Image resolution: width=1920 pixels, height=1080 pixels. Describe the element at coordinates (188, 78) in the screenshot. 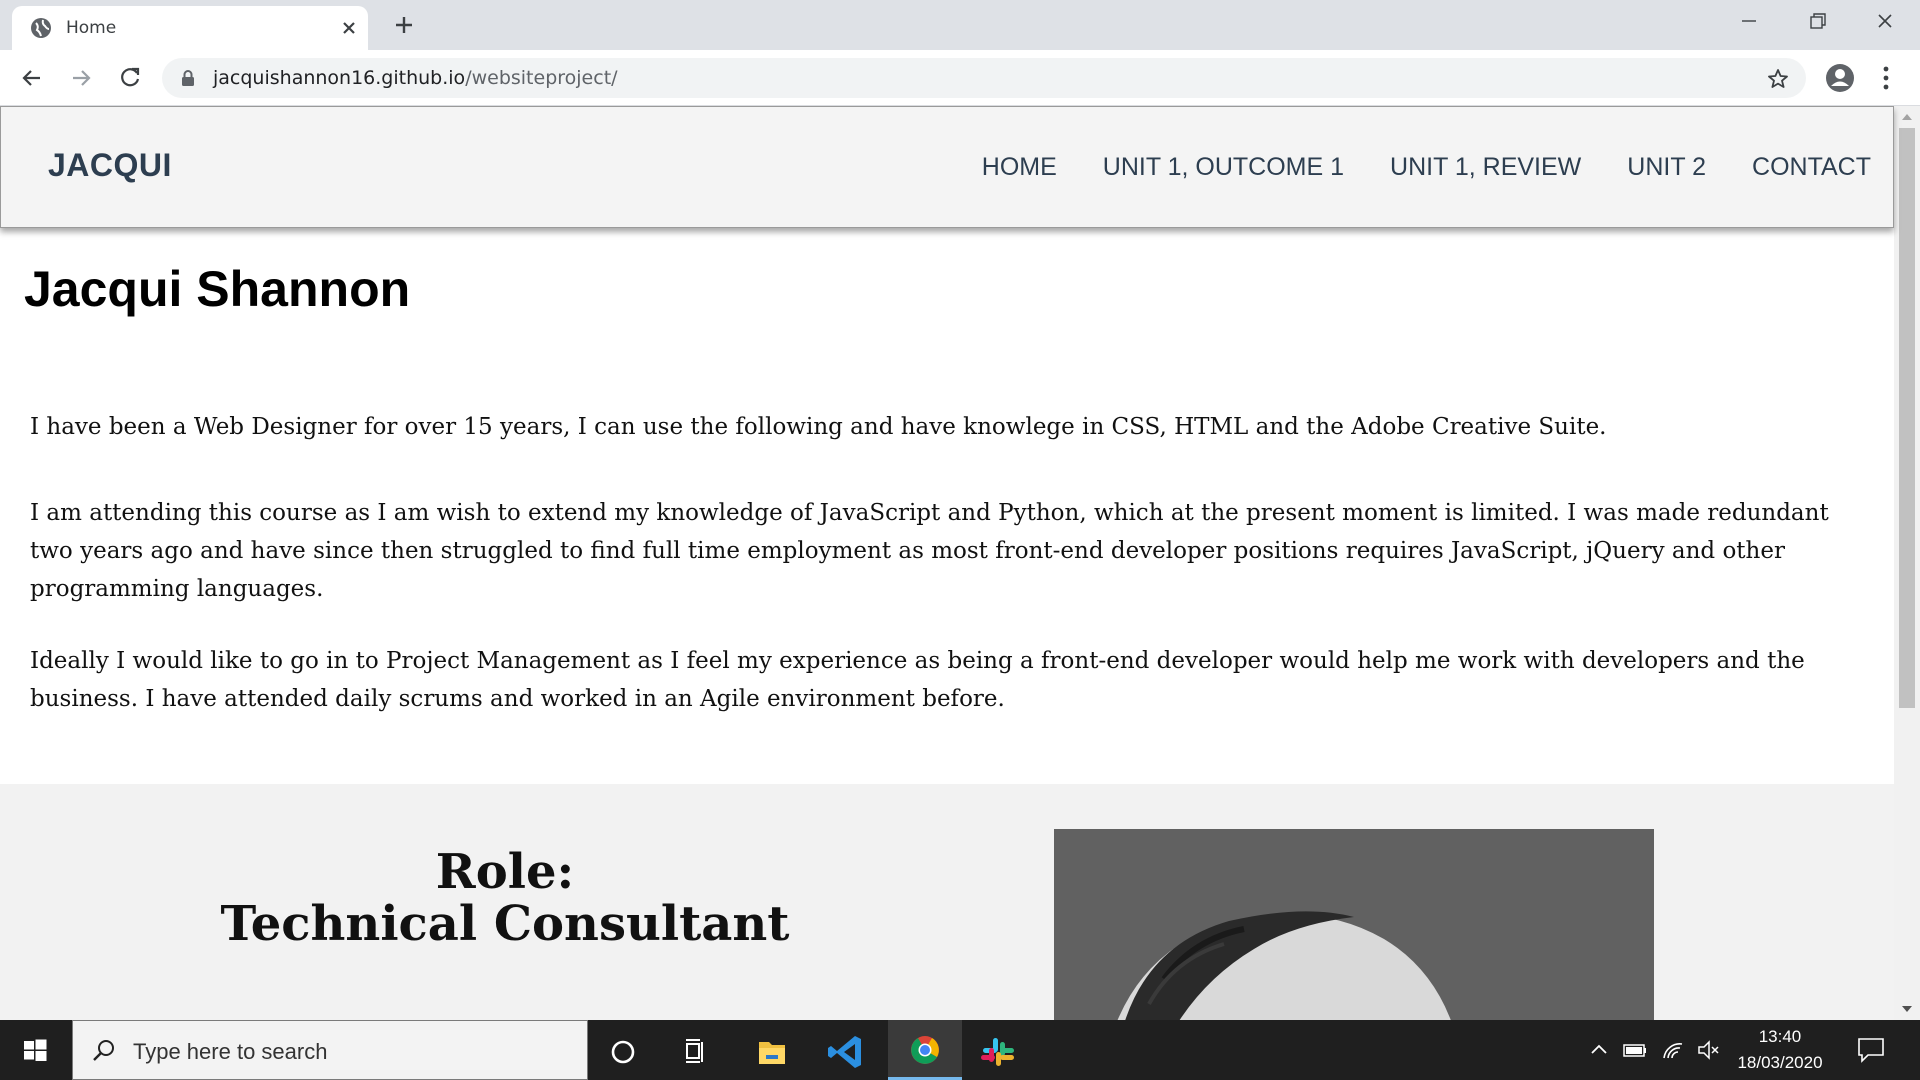

I see `lock-icon` at that location.